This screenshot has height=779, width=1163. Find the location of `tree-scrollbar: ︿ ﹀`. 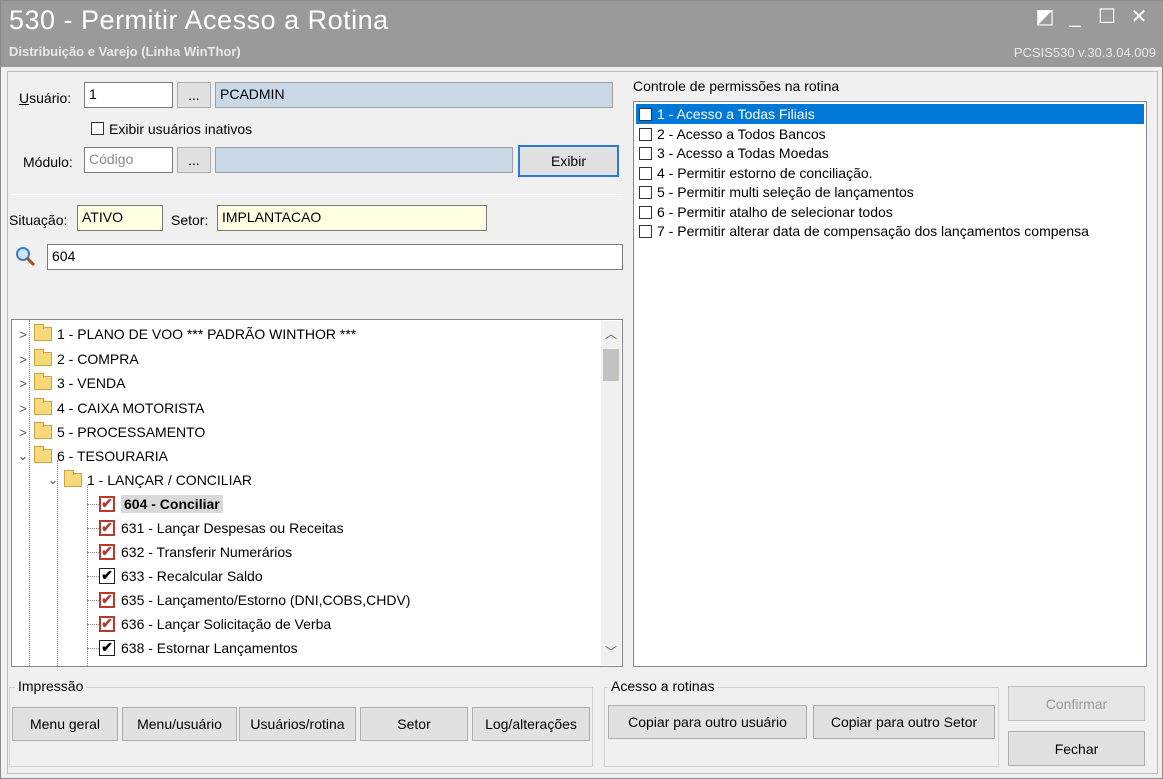

tree-scrollbar: ︿ ﹀ is located at coordinates (611, 493).